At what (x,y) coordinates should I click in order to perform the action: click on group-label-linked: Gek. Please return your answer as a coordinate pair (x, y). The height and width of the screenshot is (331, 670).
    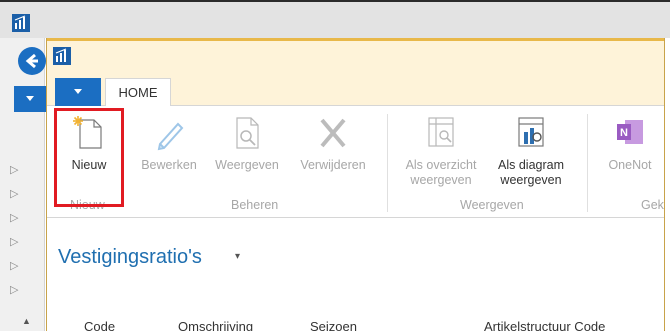
    Looking at the image, I should click on (652, 205).